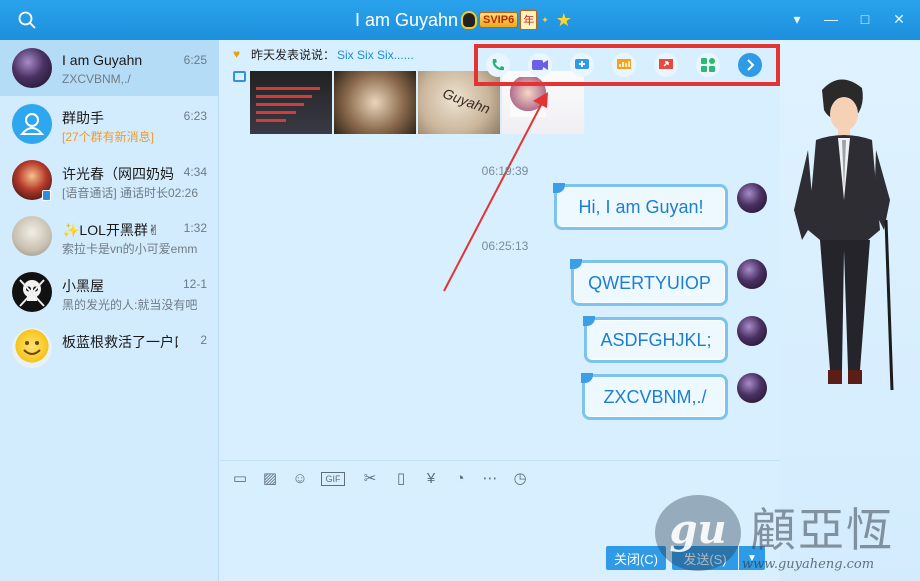  I want to click on smiley-avatar, so click(32, 348).